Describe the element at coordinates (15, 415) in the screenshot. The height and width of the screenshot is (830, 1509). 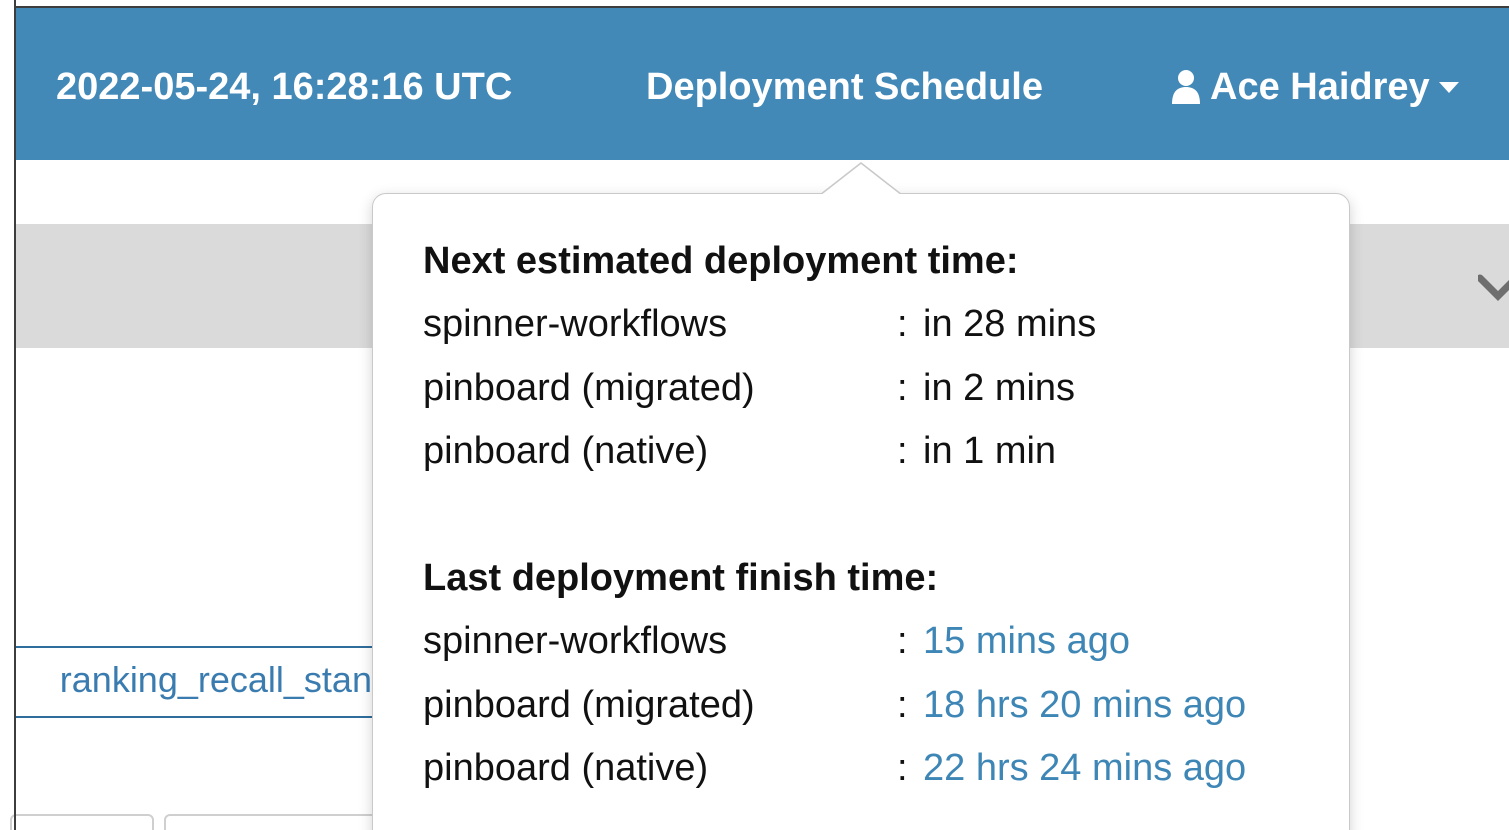
I see `window-border-left` at that location.